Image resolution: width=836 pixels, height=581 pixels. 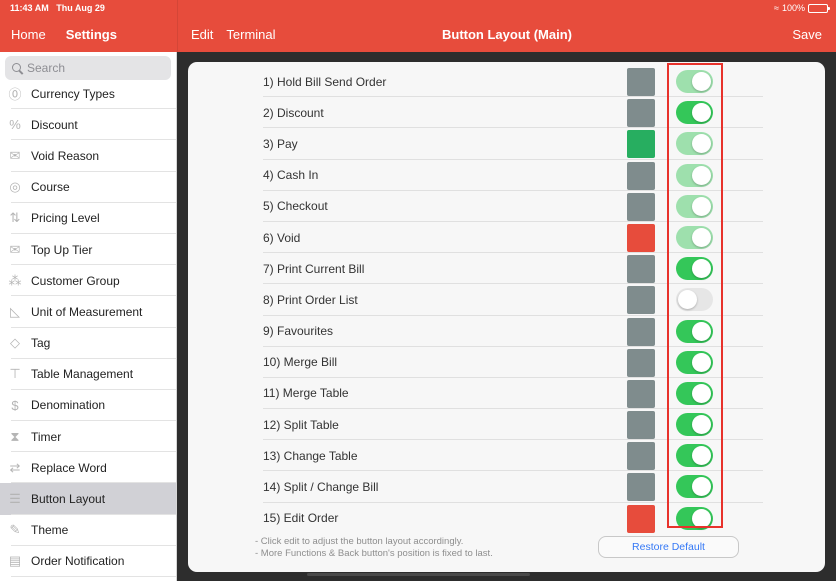 I want to click on list-icon: ☰, so click(x=15, y=499).